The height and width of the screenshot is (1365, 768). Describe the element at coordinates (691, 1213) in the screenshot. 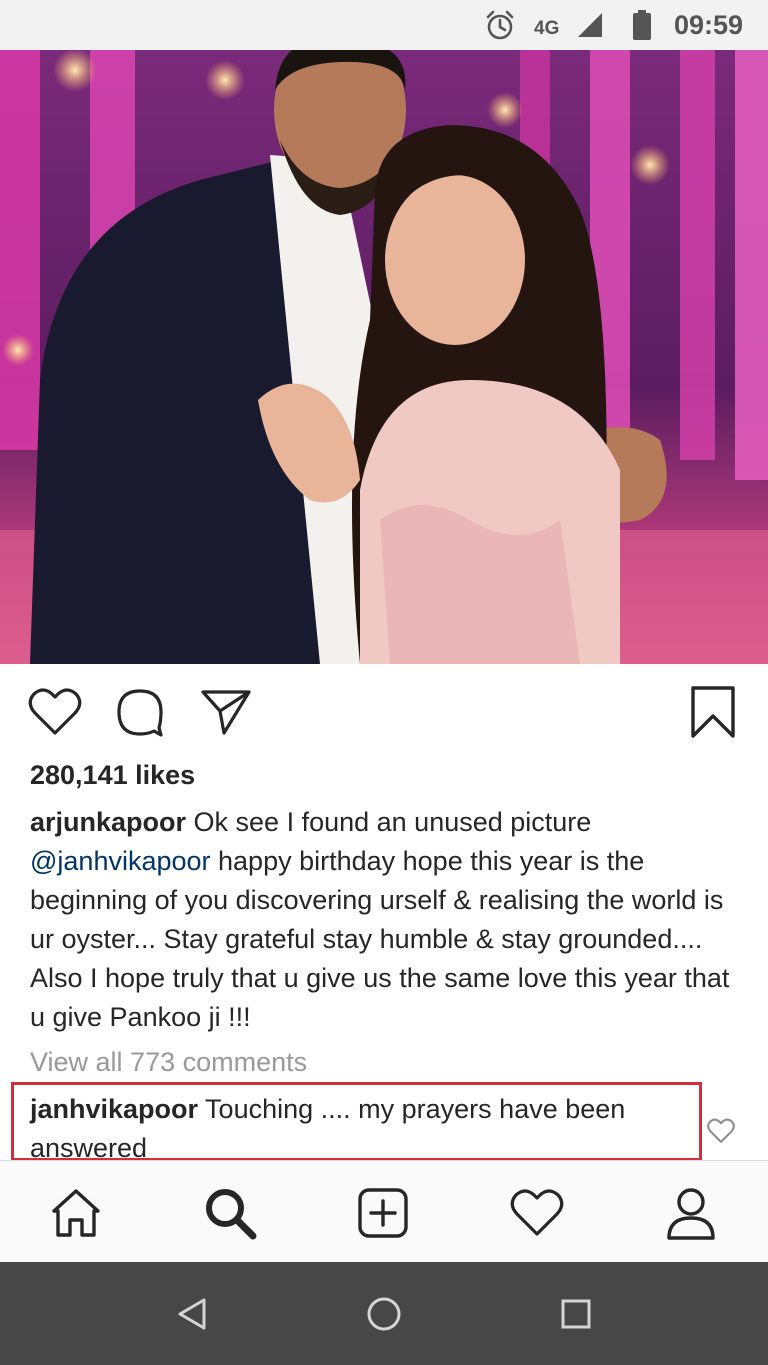

I see `profile-icon` at that location.